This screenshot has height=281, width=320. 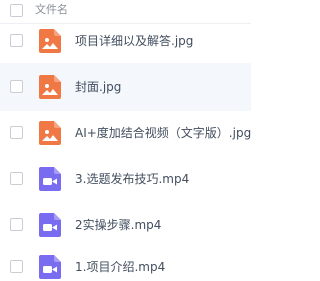 I want to click on column-header-filename: 文件名, so click(x=51, y=10).